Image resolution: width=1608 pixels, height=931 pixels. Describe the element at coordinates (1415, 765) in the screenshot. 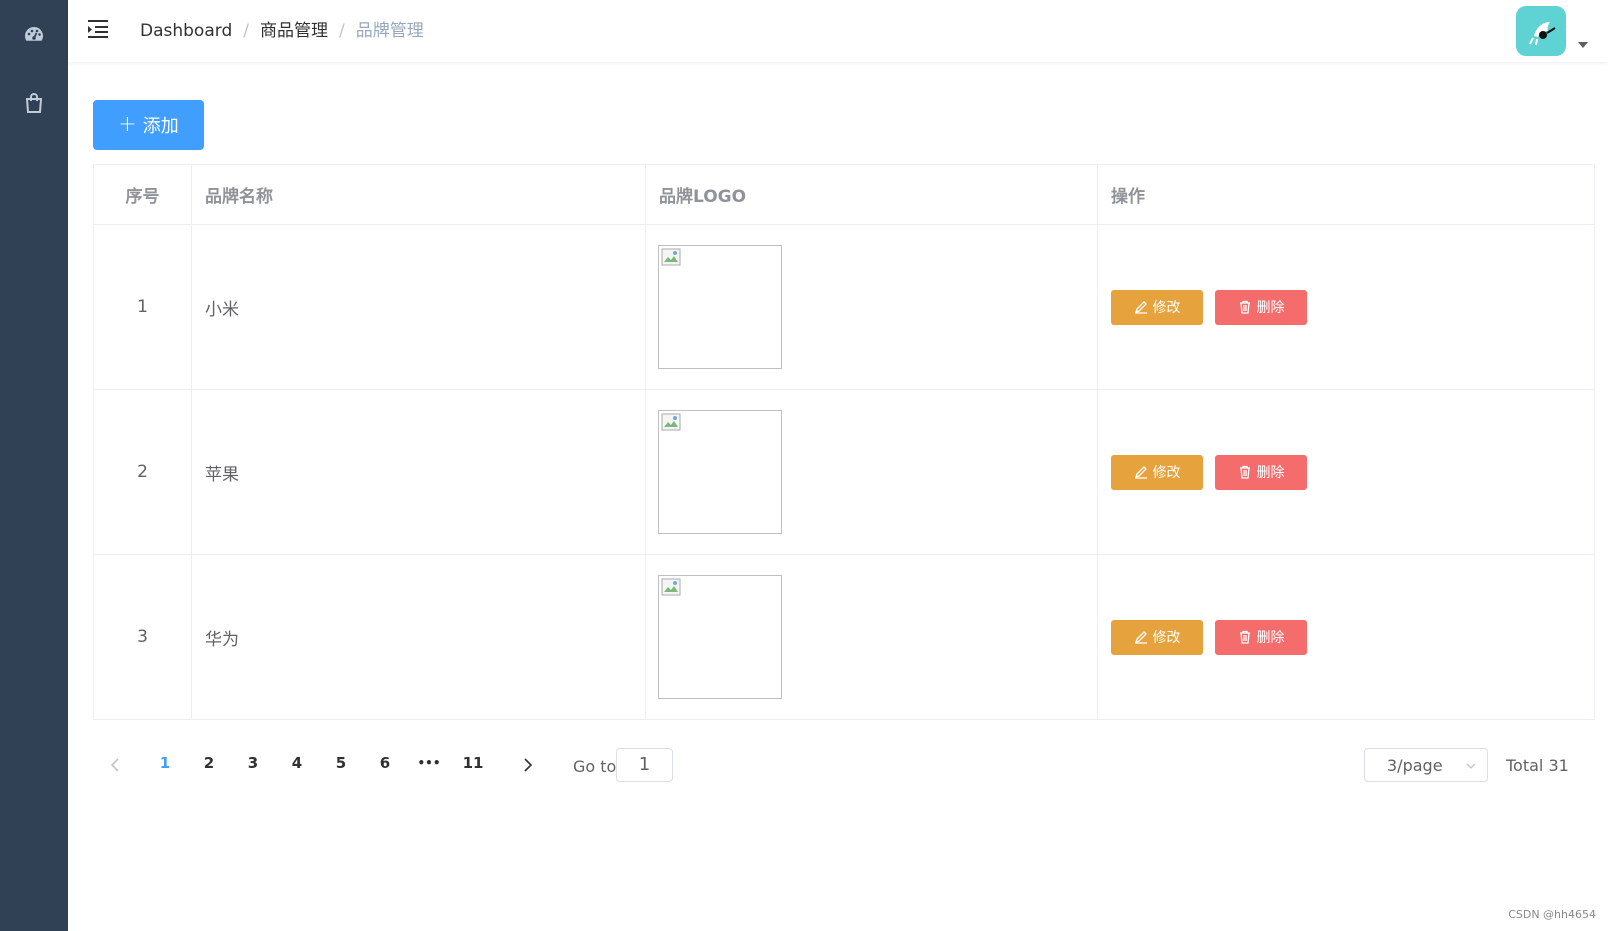

I see `page-size-value: 3/page` at that location.